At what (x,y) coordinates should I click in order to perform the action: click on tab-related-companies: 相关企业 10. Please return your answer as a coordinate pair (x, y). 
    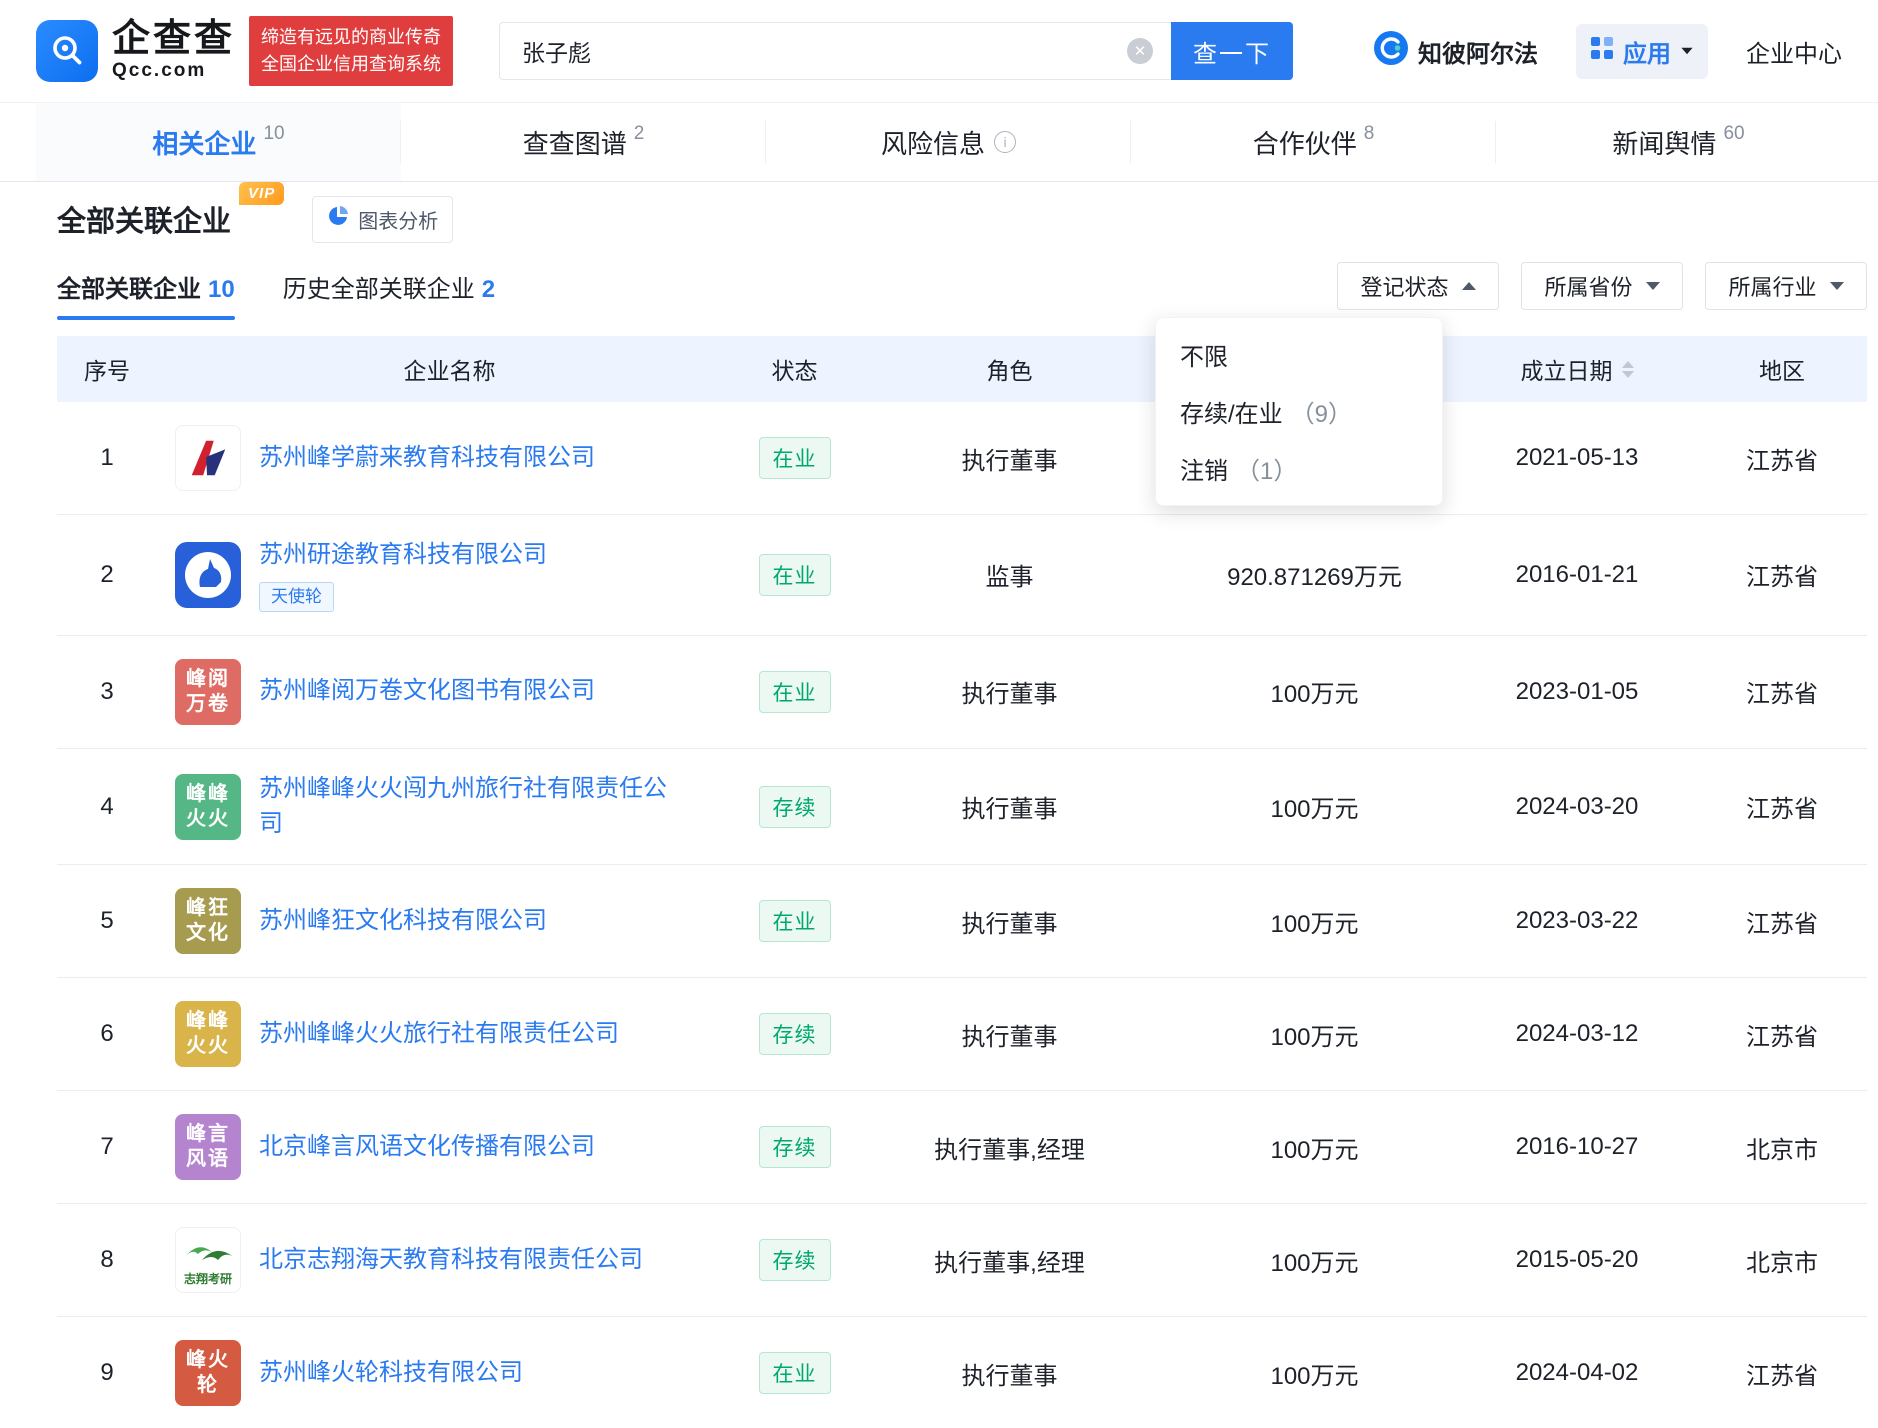
    Looking at the image, I should click on (218, 142).